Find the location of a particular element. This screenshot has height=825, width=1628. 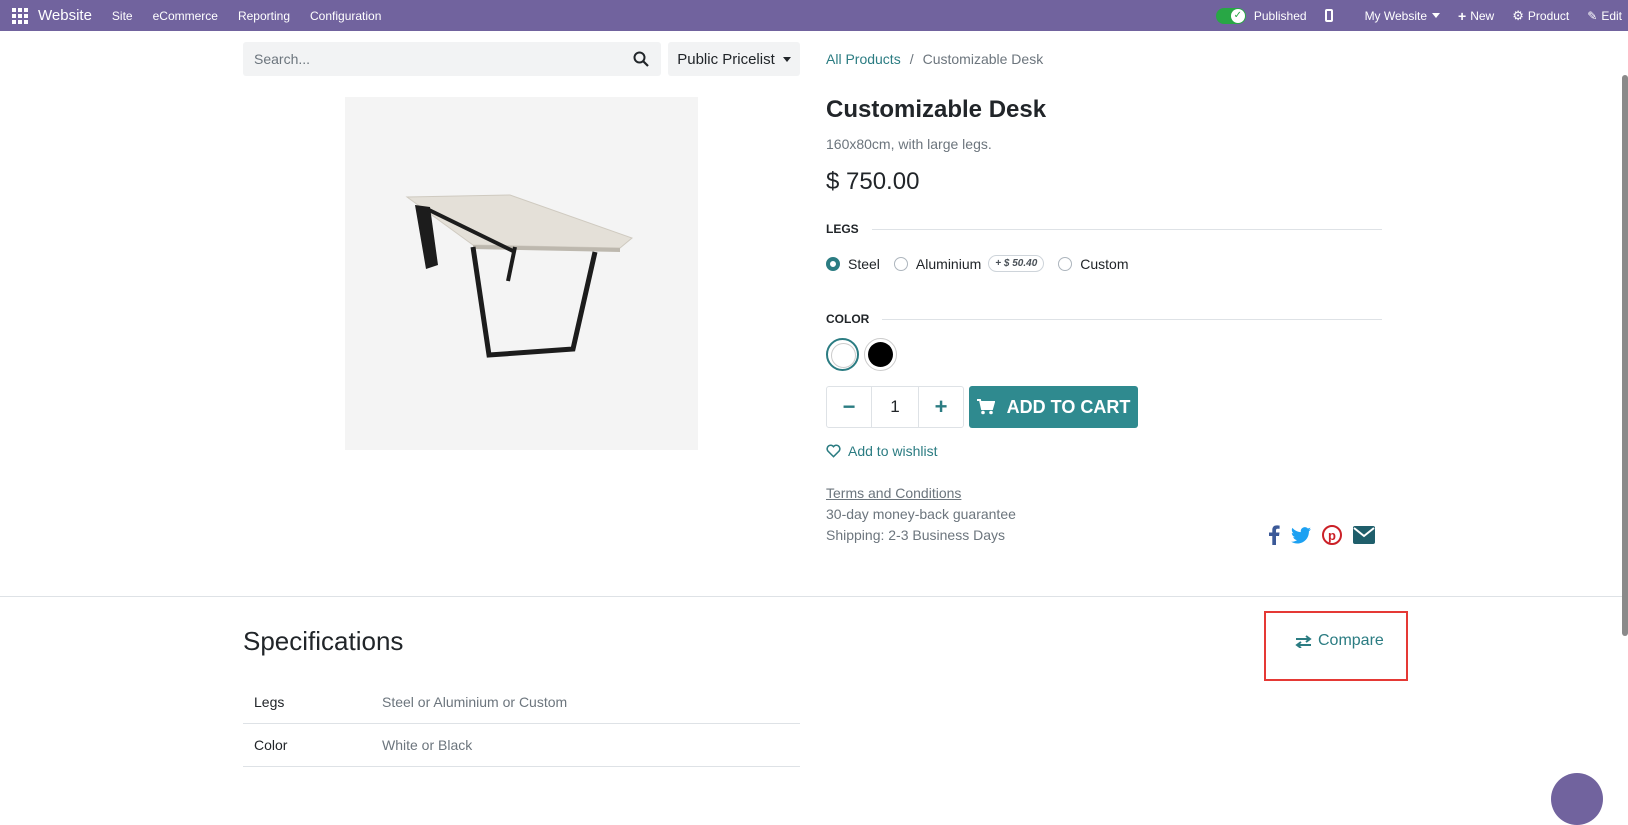

menu-ecommerce: eCommerce is located at coordinates (185, 16).